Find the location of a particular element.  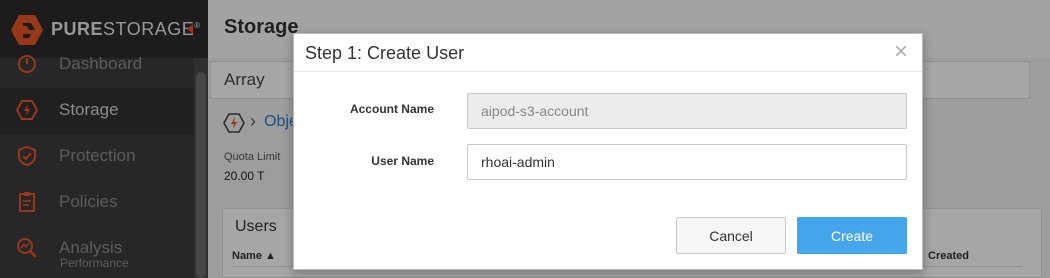

create-button: Create is located at coordinates (852, 235).